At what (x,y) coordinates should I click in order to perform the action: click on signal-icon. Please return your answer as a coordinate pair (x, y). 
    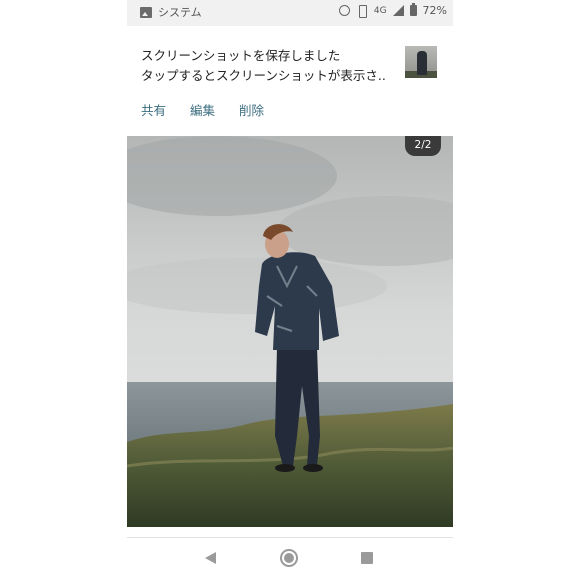
    Looking at the image, I should click on (398, 10).